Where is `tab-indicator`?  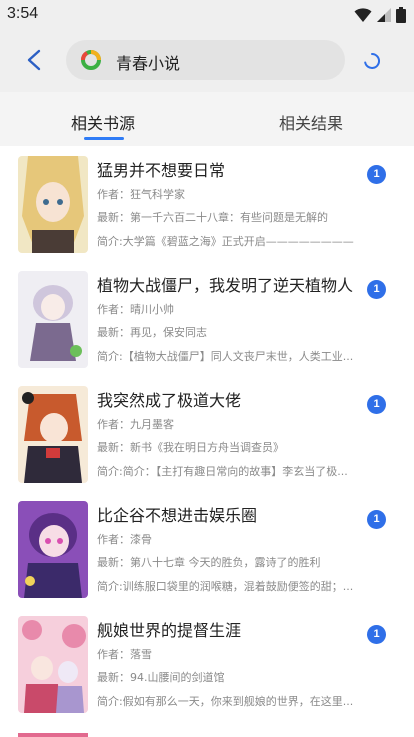 tab-indicator is located at coordinates (104, 138).